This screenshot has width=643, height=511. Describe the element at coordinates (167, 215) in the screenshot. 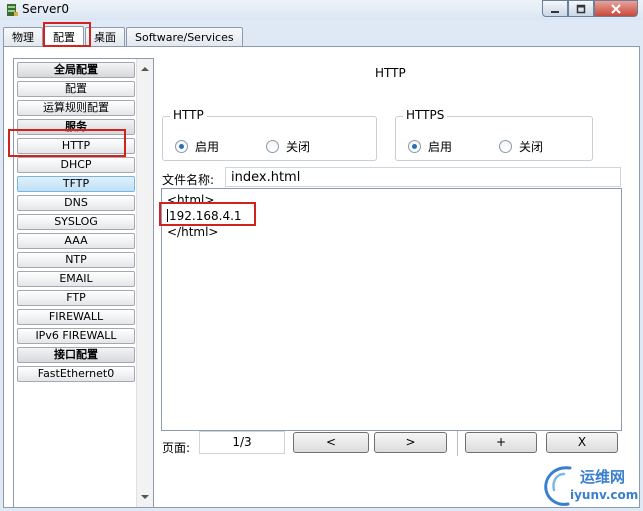

I see `text-caret` at that location.